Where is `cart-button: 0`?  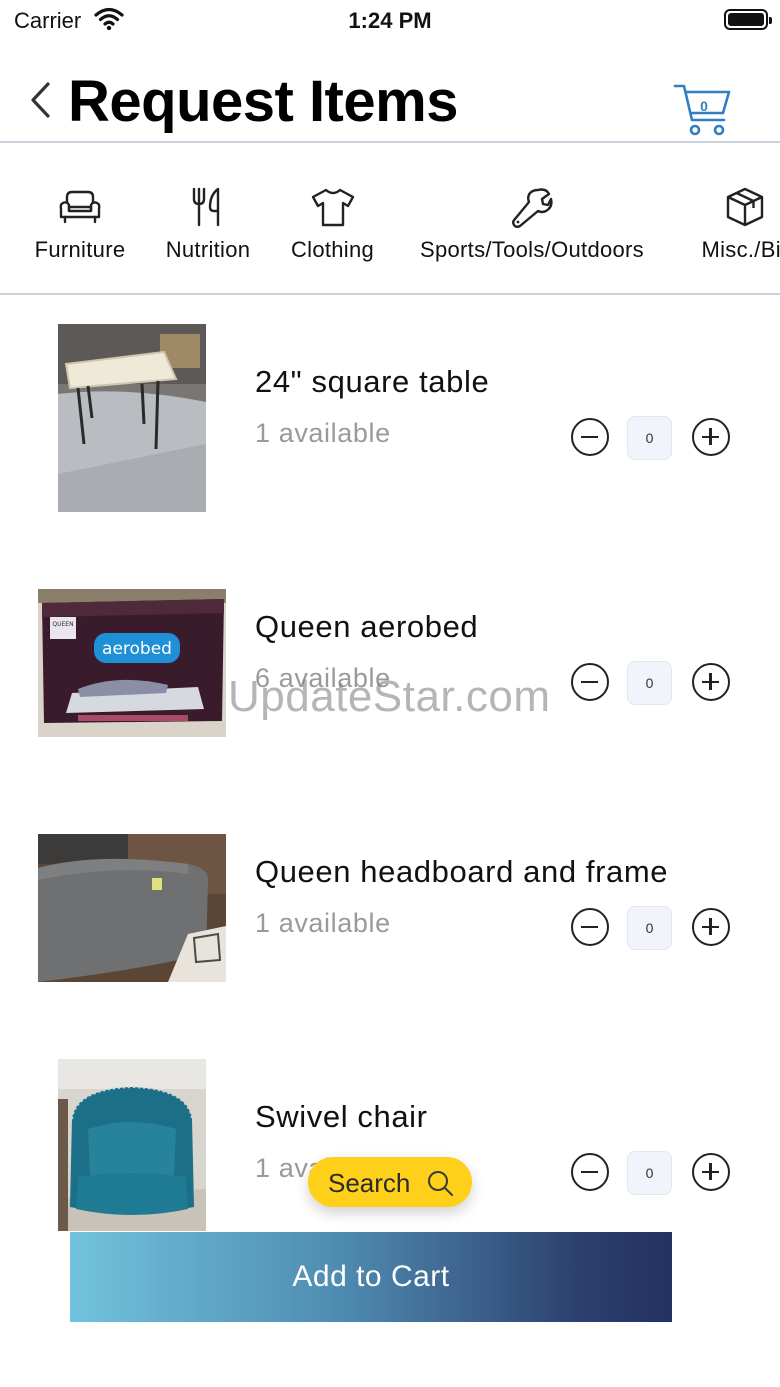 cart-button: 0 is located at coordinates (703, 110).